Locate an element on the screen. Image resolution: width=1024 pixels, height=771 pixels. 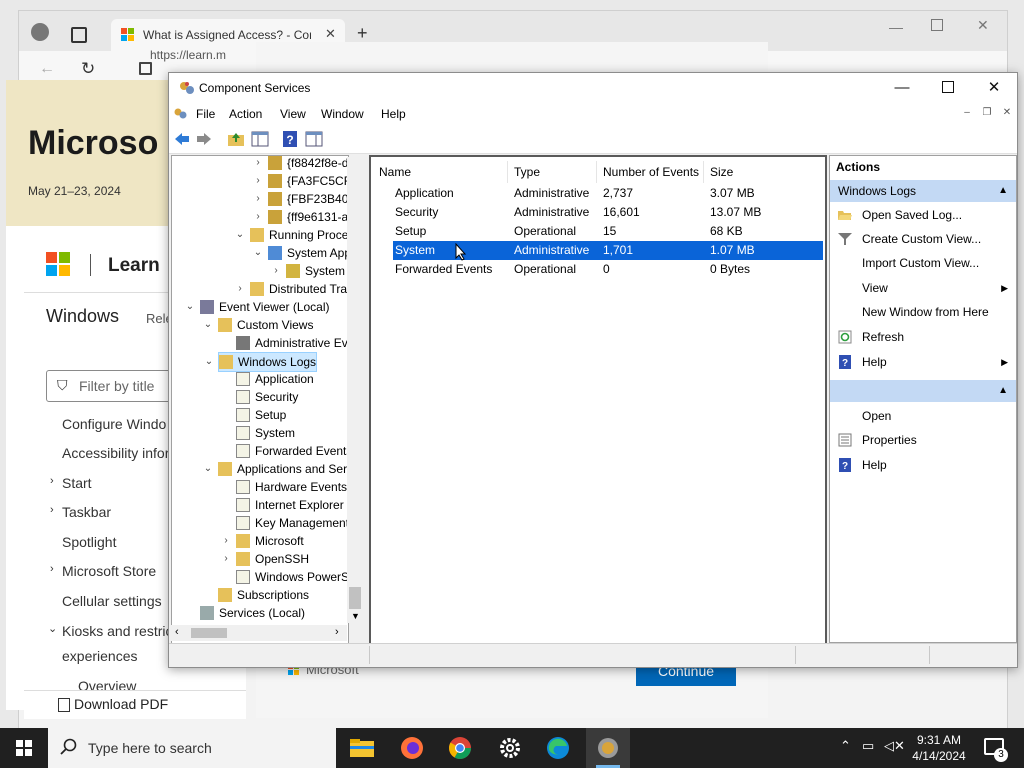
tab-actions-icon is located at coordinates (79, 35).